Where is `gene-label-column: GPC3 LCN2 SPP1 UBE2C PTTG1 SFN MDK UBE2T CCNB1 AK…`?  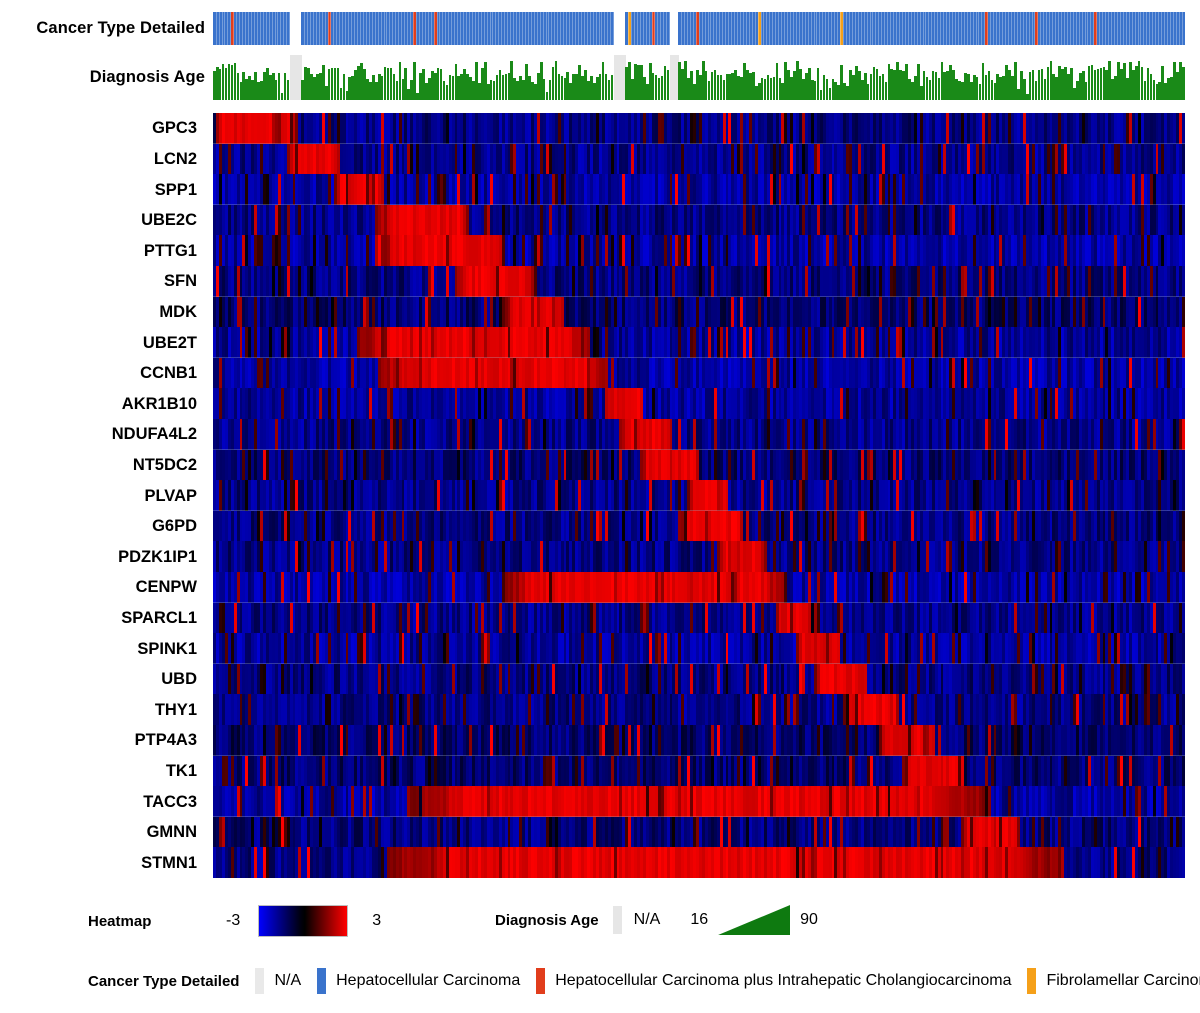 gene-label-column: GPC3 LCN2 SPP1 UBE2C PTTG1 SFN MDK UBE2T CCNB1 AK… is located at coordinates (102, 495).